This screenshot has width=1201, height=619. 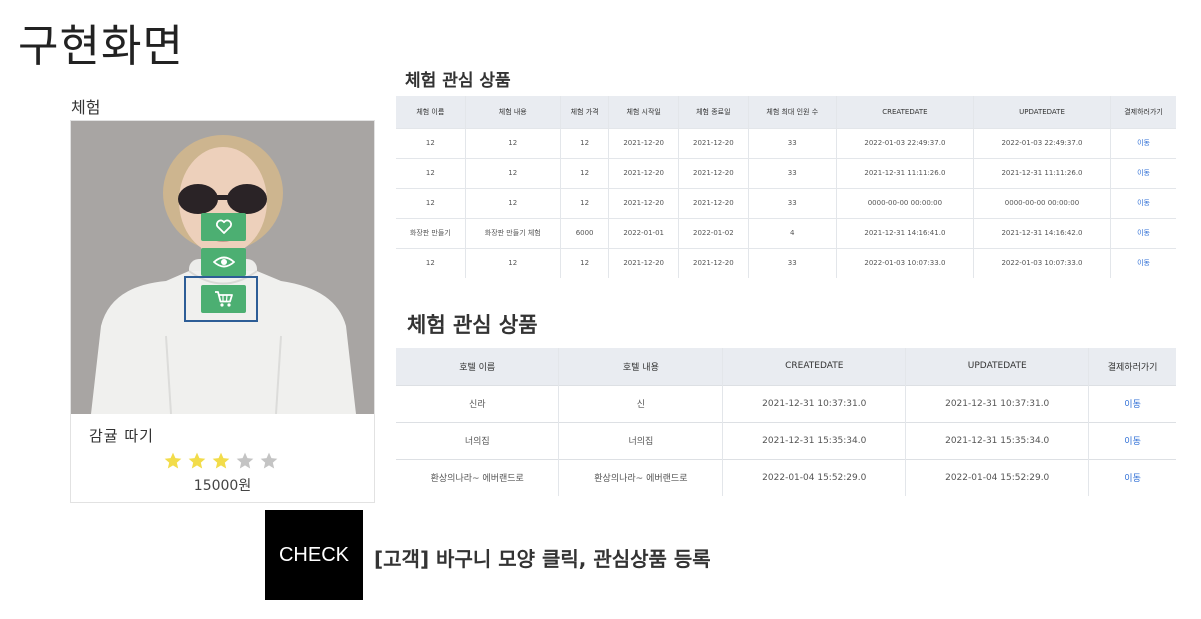 What do you see at coordinates (86, 107) in the screenshot?
I see `product-section-label: 체험` at bounding box center [86, 107].